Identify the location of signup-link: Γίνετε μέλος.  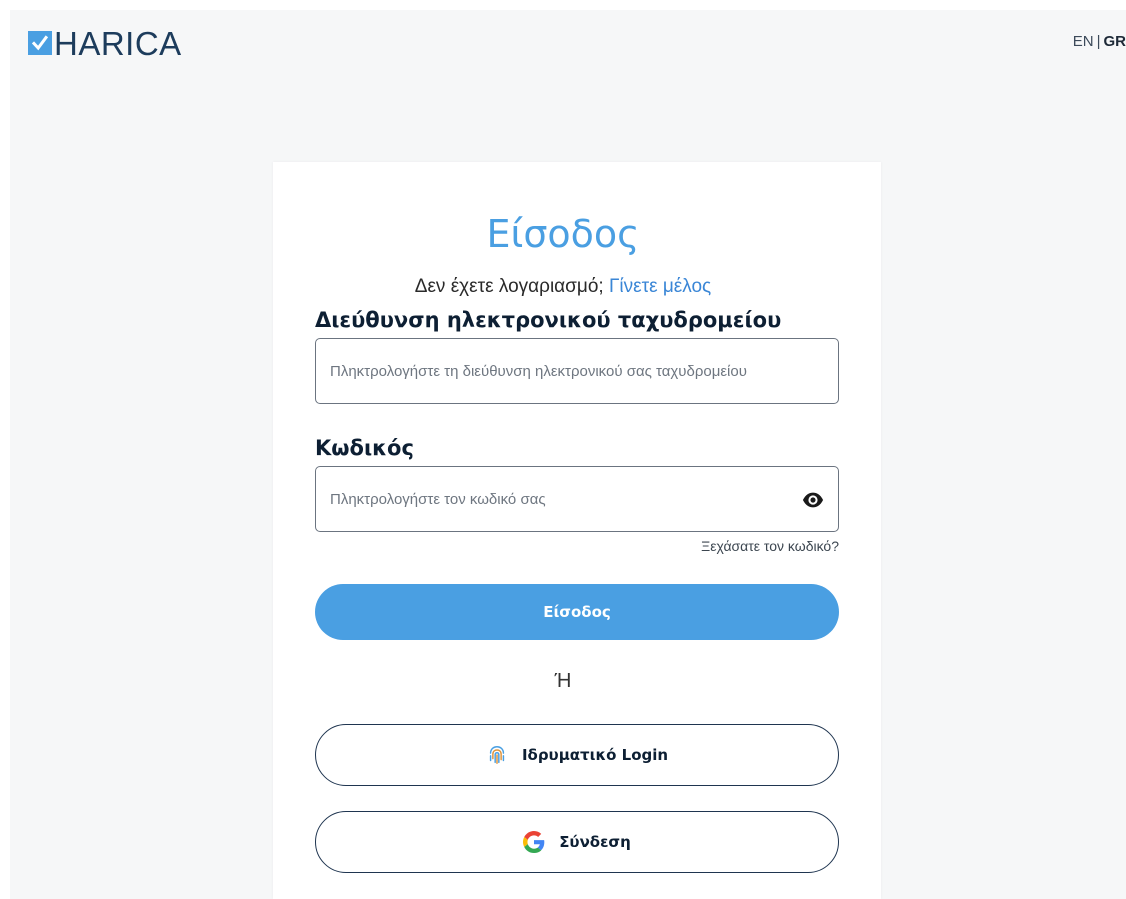
(660, 286).